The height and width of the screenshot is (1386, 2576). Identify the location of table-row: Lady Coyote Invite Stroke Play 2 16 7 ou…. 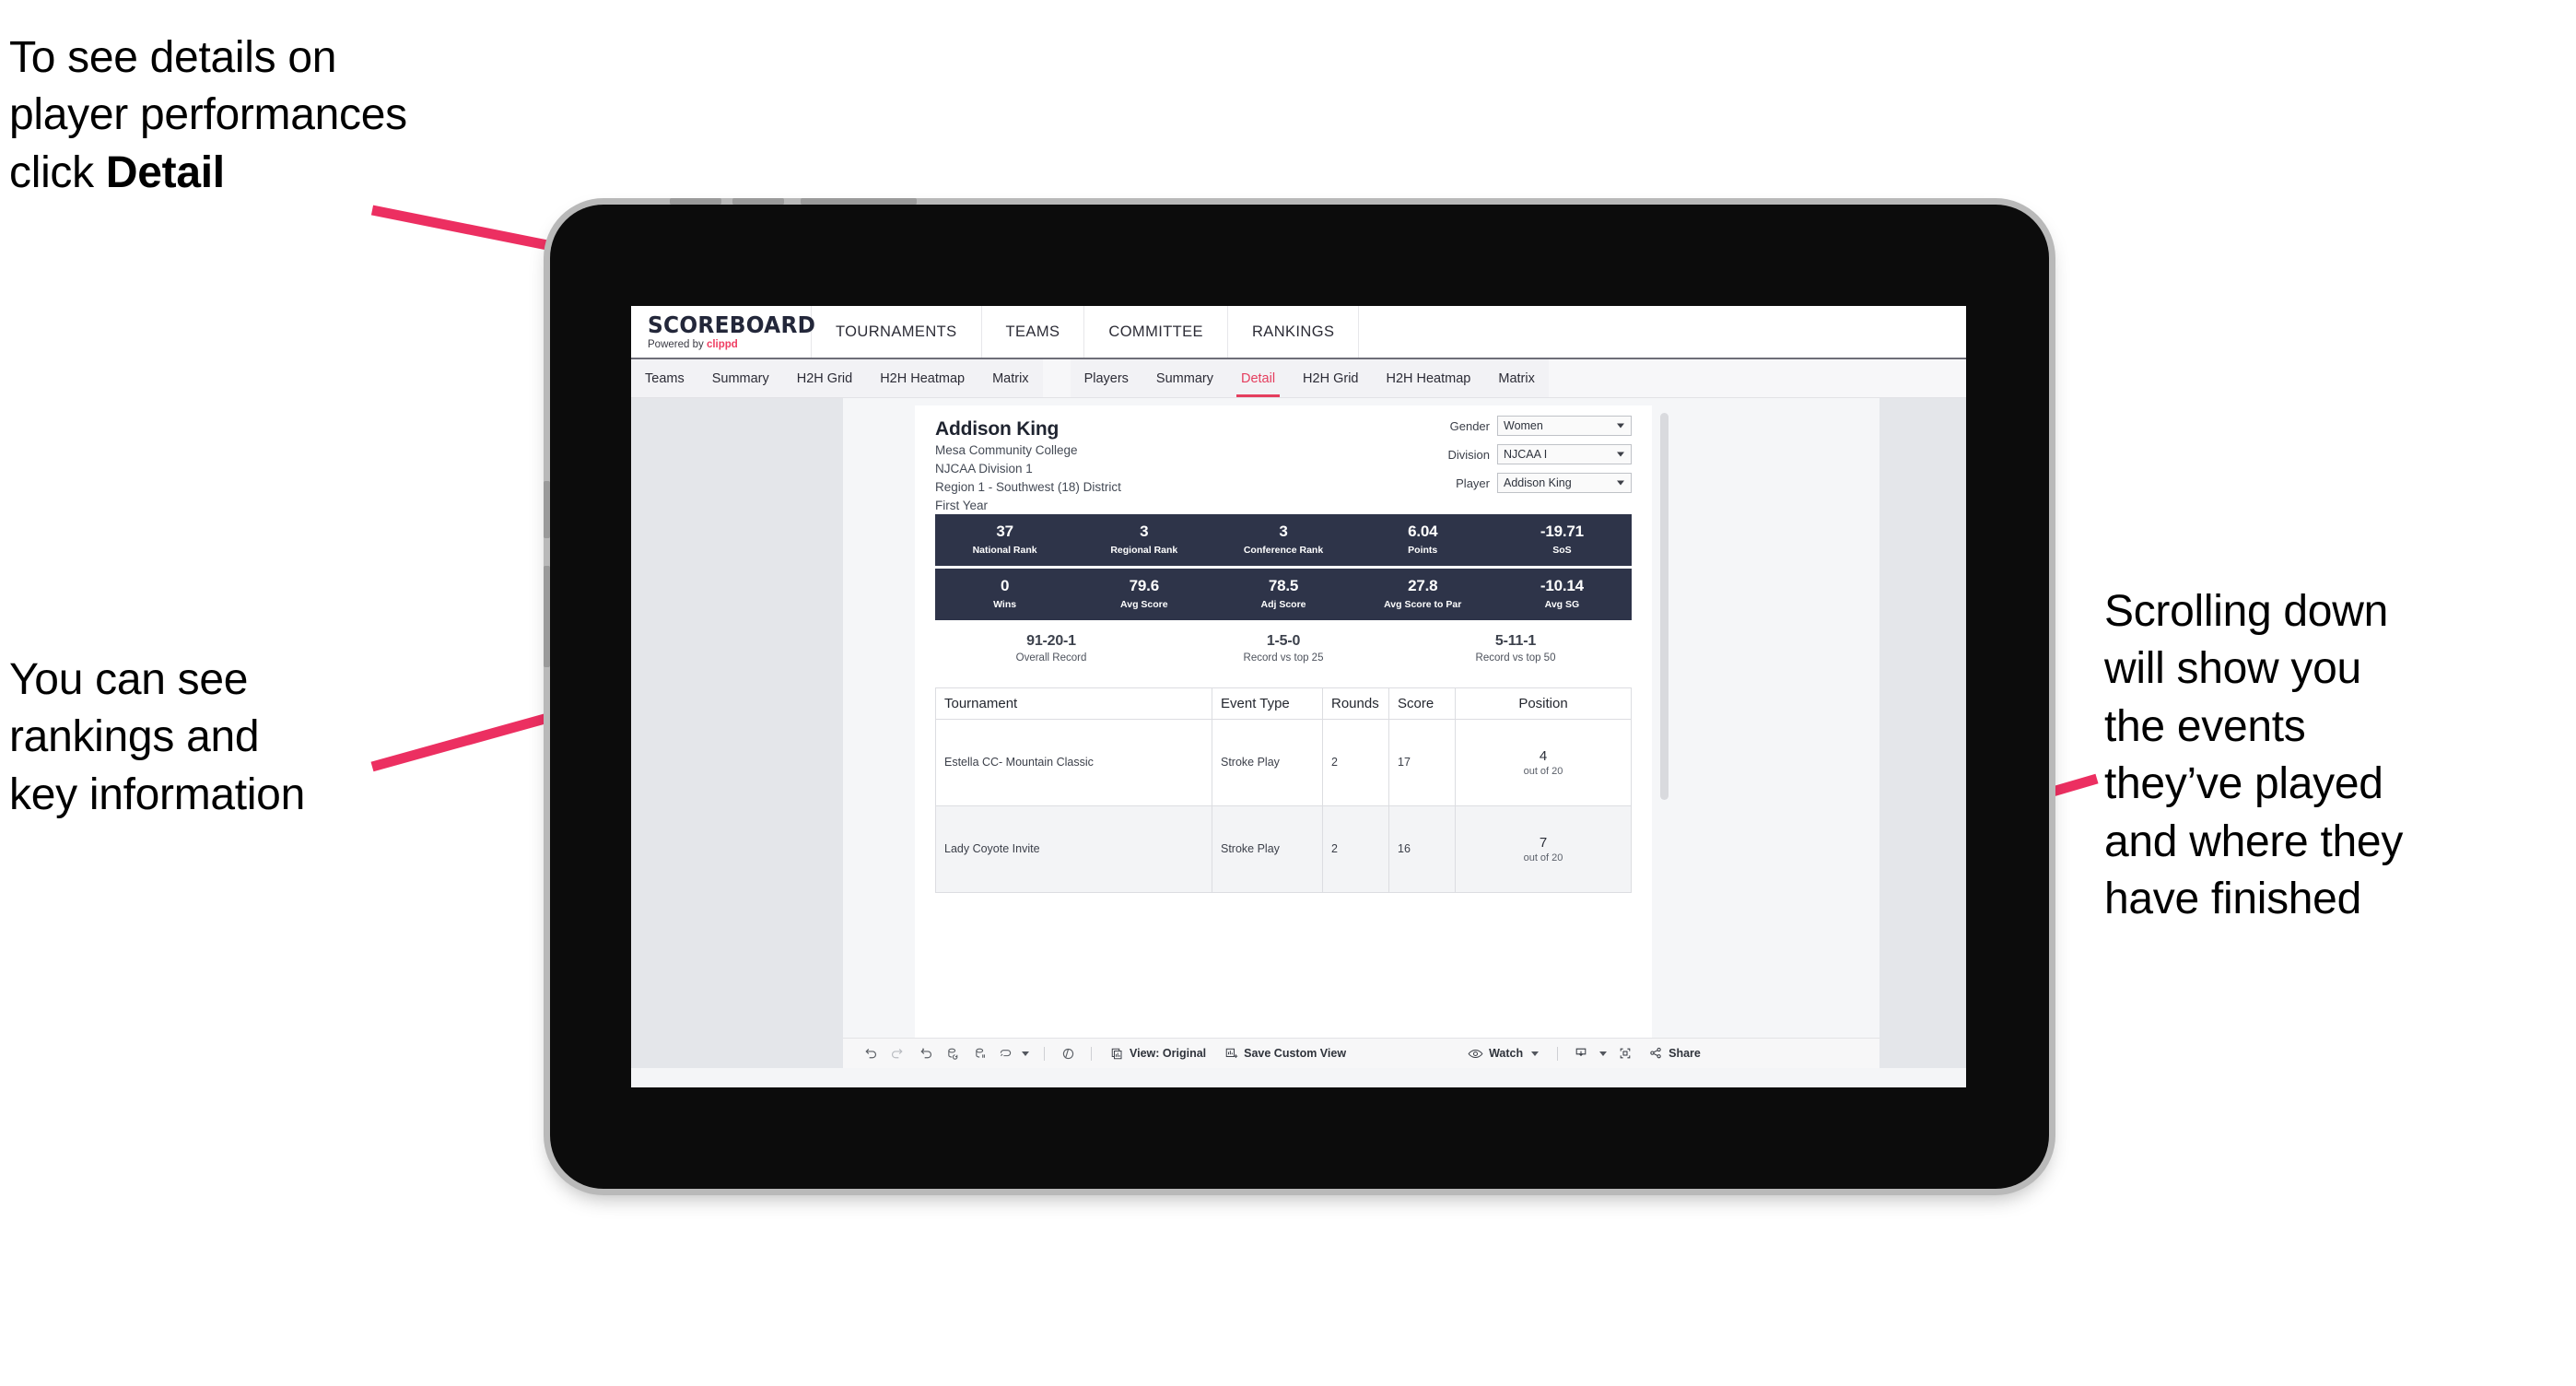
(1283, 849).